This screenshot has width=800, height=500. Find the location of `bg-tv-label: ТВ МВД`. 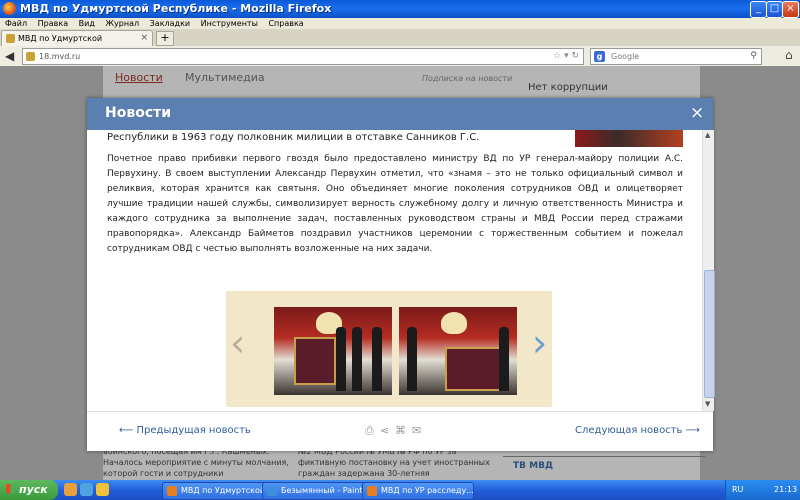

bg-tv-label: ТВ МВД is located at coordinates (604, 465).